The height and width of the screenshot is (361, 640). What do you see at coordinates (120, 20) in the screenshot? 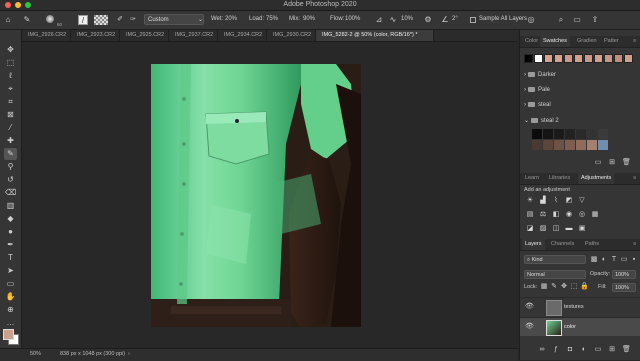
I see `load-brush-icon: ✐` at bounding box center [120, 20].